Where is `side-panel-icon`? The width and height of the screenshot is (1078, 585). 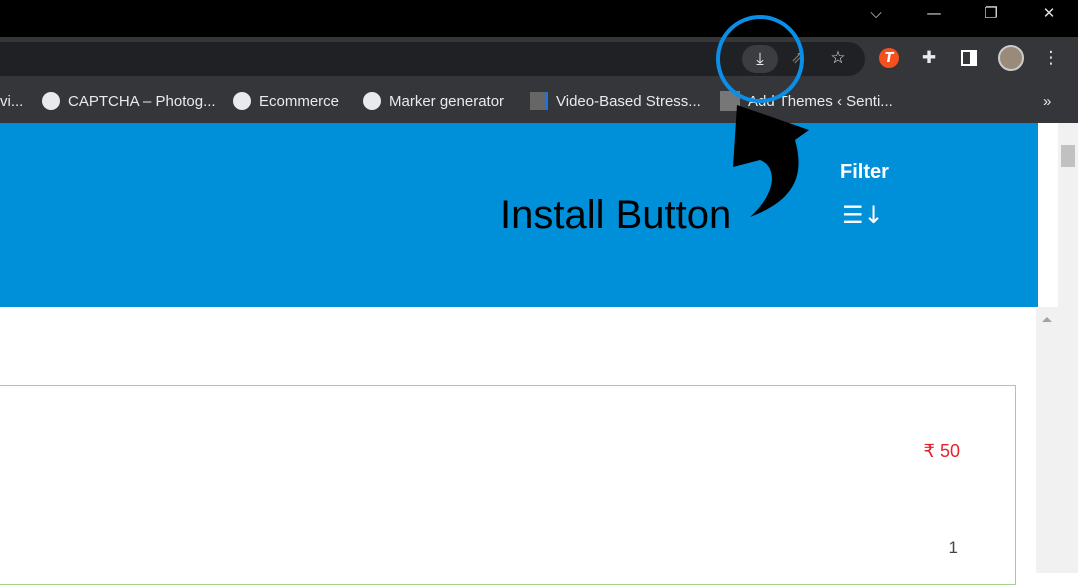
side-panel-icon is located at coordinates (969, 58).